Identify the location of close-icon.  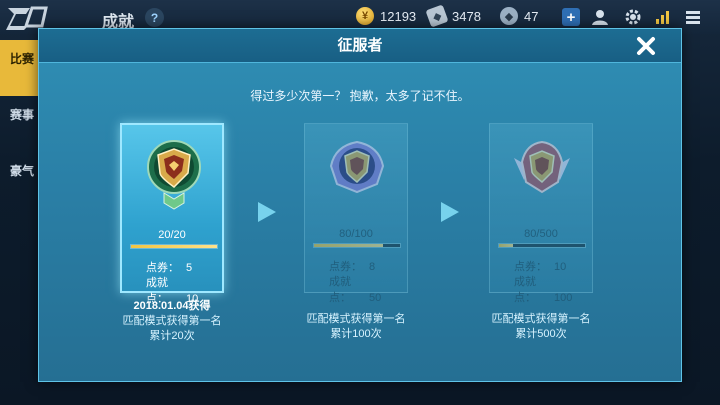
(646, 46).